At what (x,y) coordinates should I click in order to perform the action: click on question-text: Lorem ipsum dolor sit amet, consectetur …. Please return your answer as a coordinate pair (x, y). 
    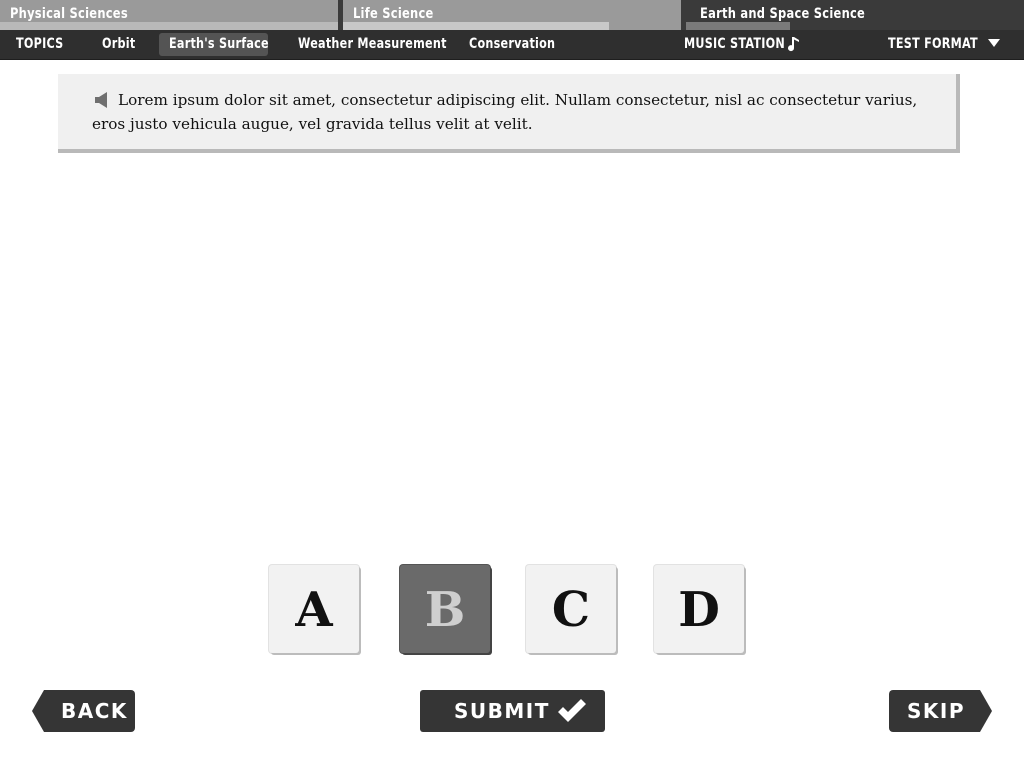
    Looking at the image, I should click on (505, 112).